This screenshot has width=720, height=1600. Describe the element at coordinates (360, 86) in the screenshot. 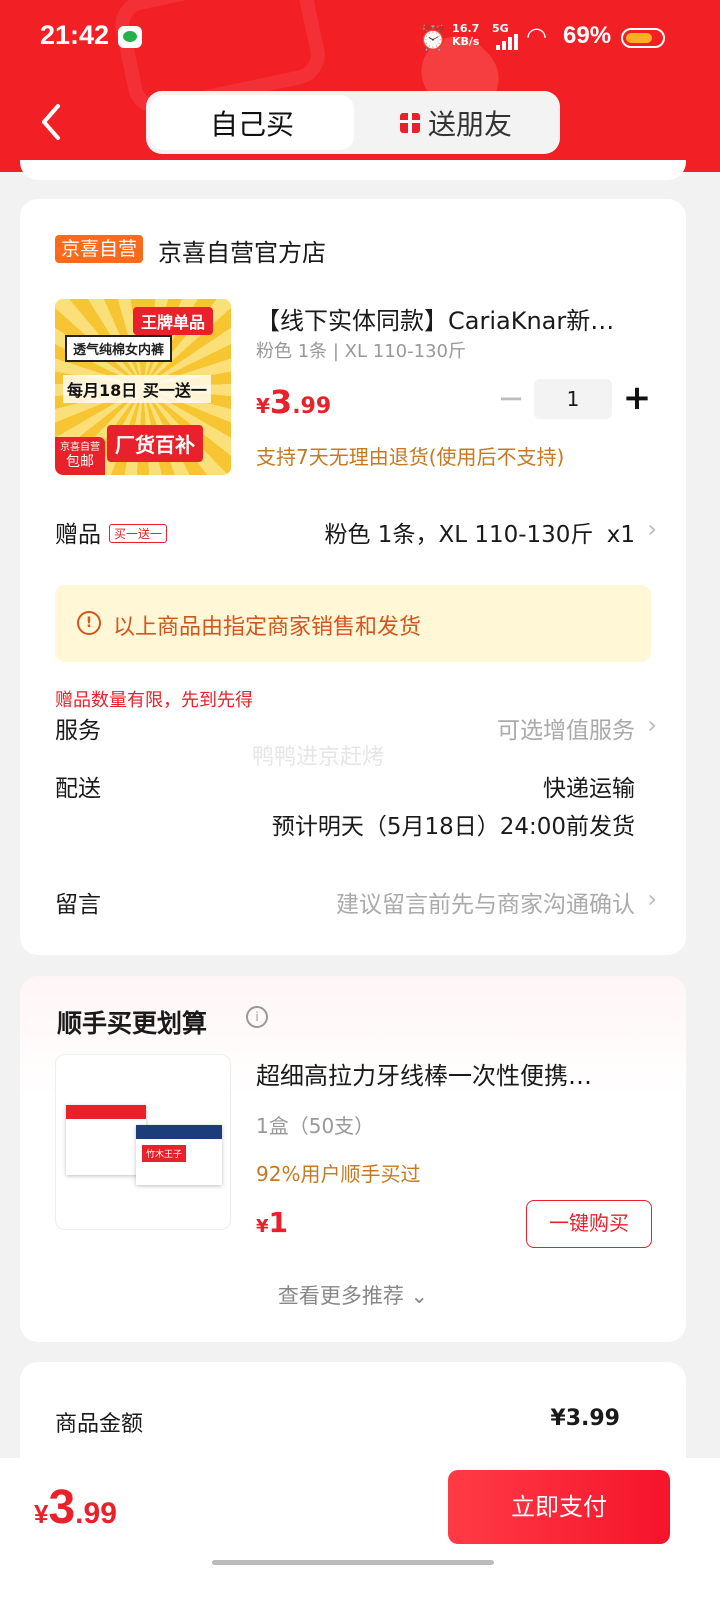

I see `header: 21:42 ⏰ 16.7 KB/s 5G ◠ 69% 自己买 送朋友` at that location.